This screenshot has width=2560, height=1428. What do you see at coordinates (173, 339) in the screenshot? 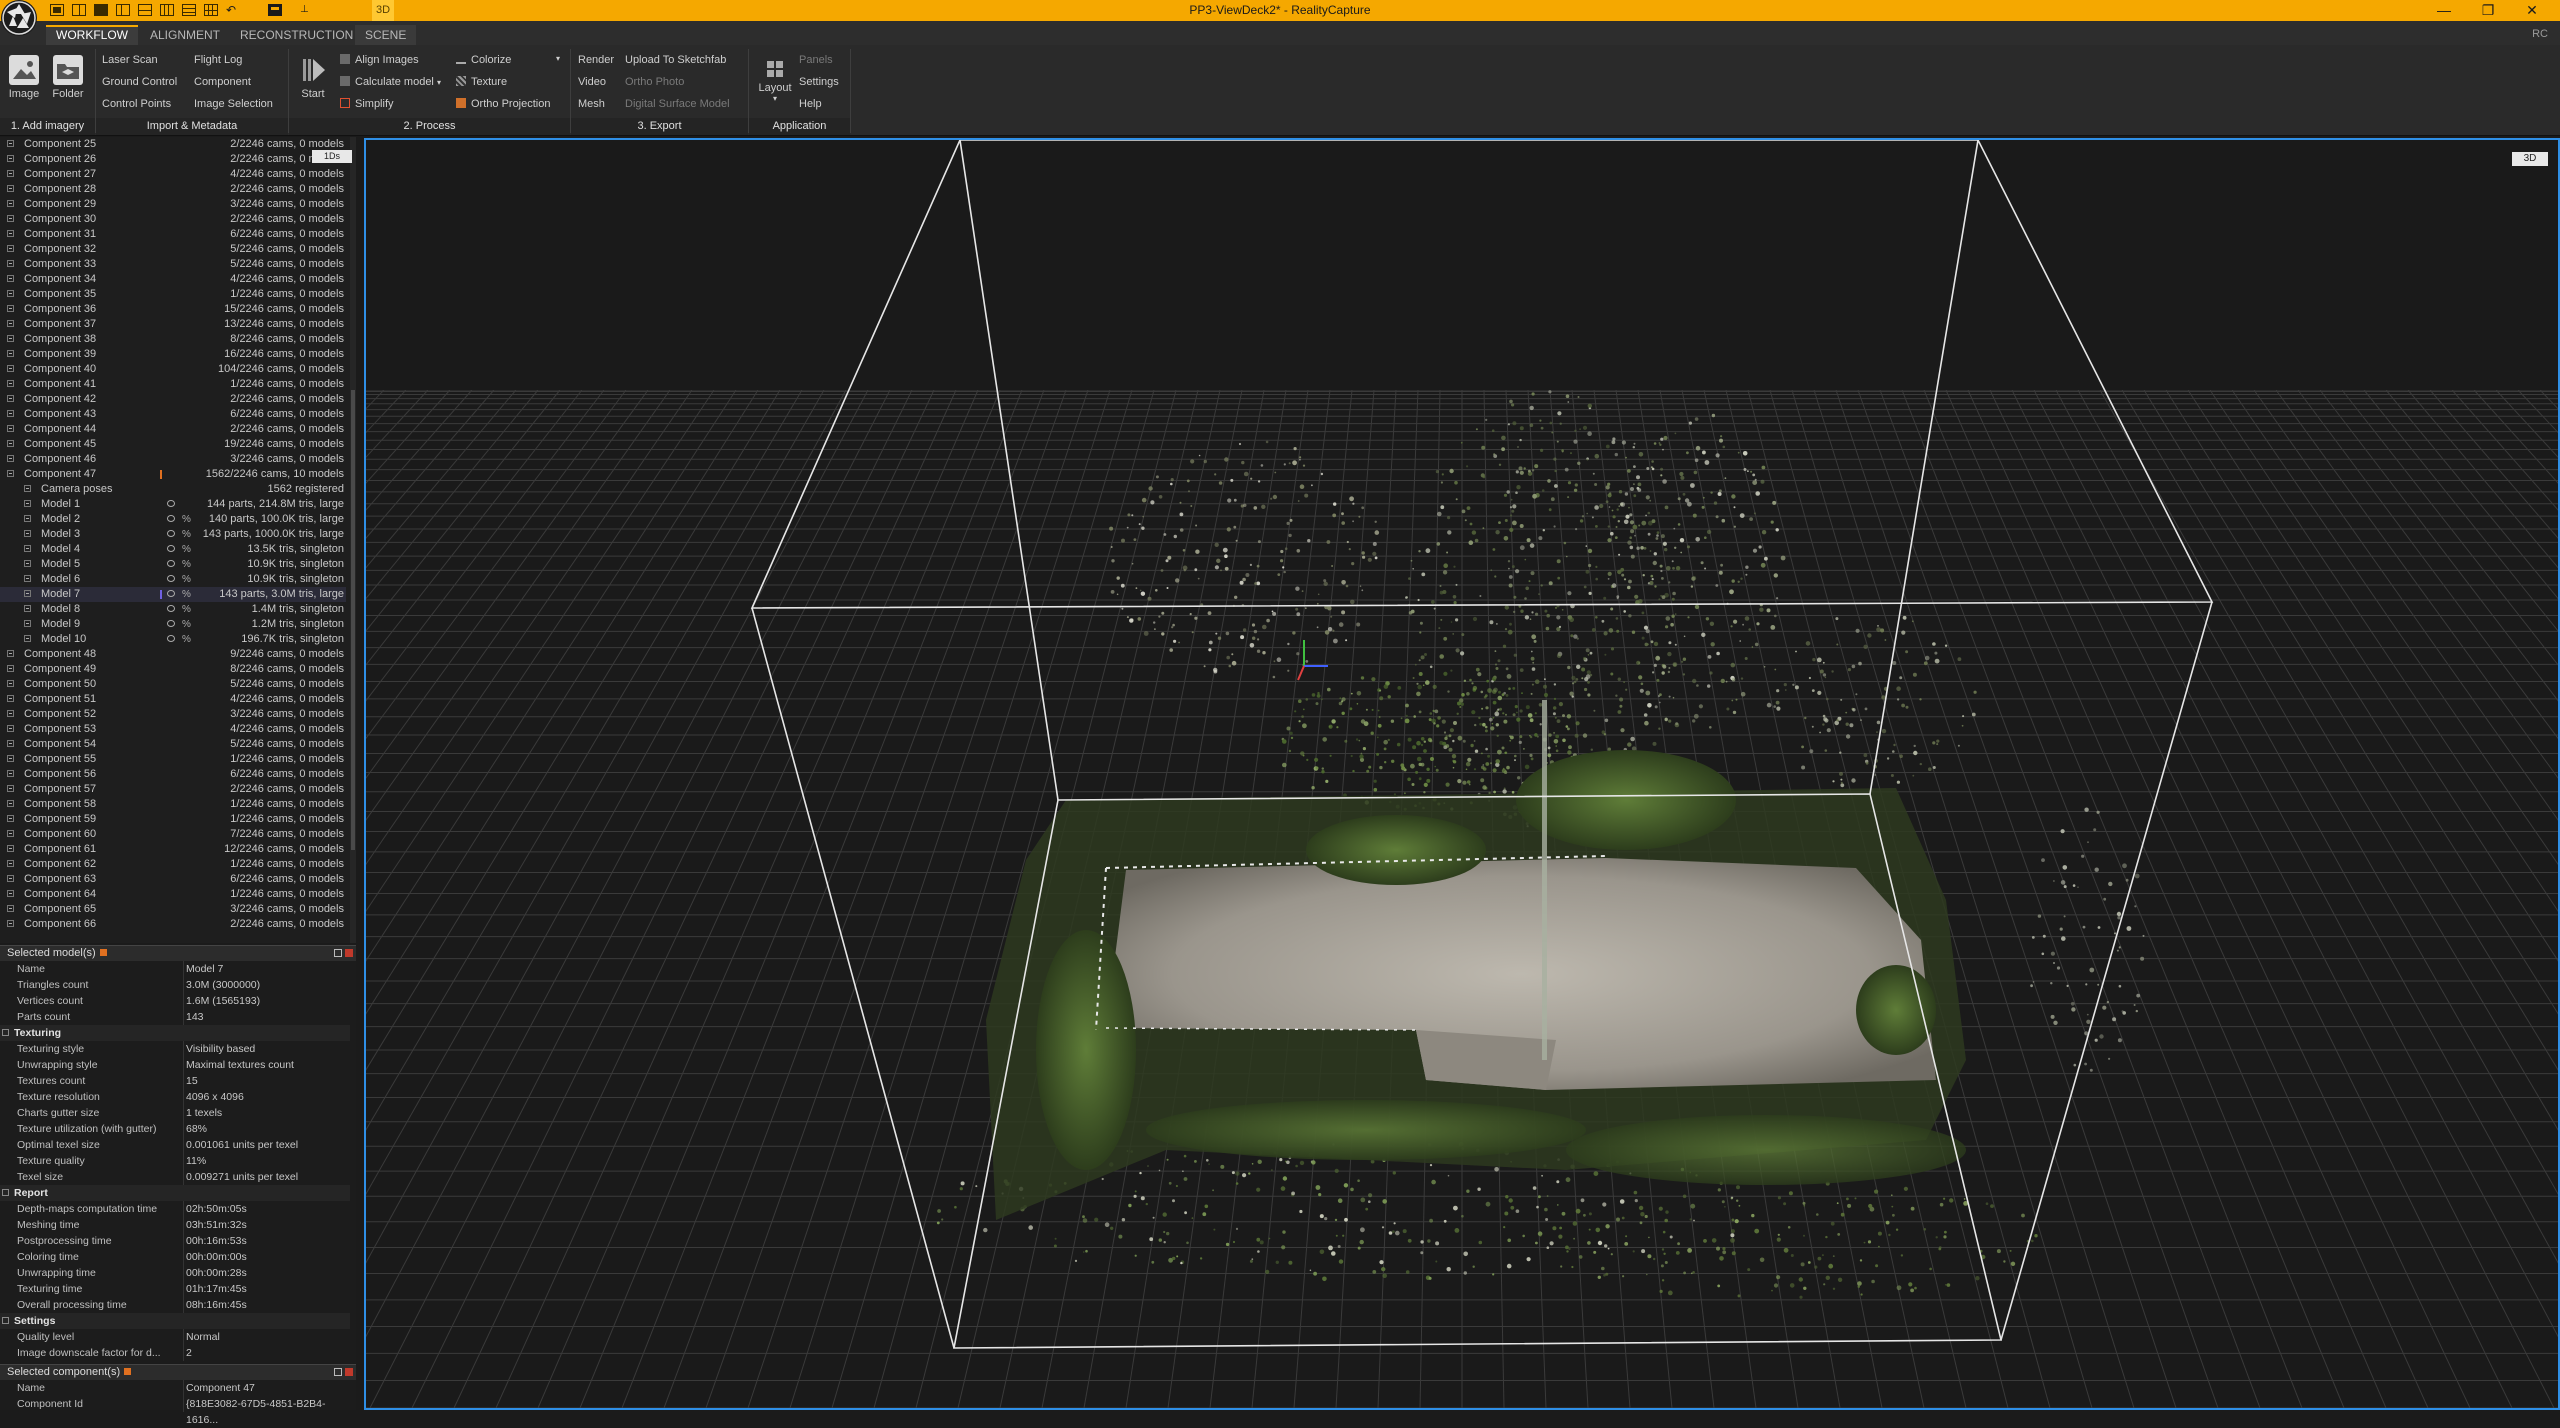
I see `tree-item: Component 38 8/2246 cams, 0 models` at bounding box center [173, 339].